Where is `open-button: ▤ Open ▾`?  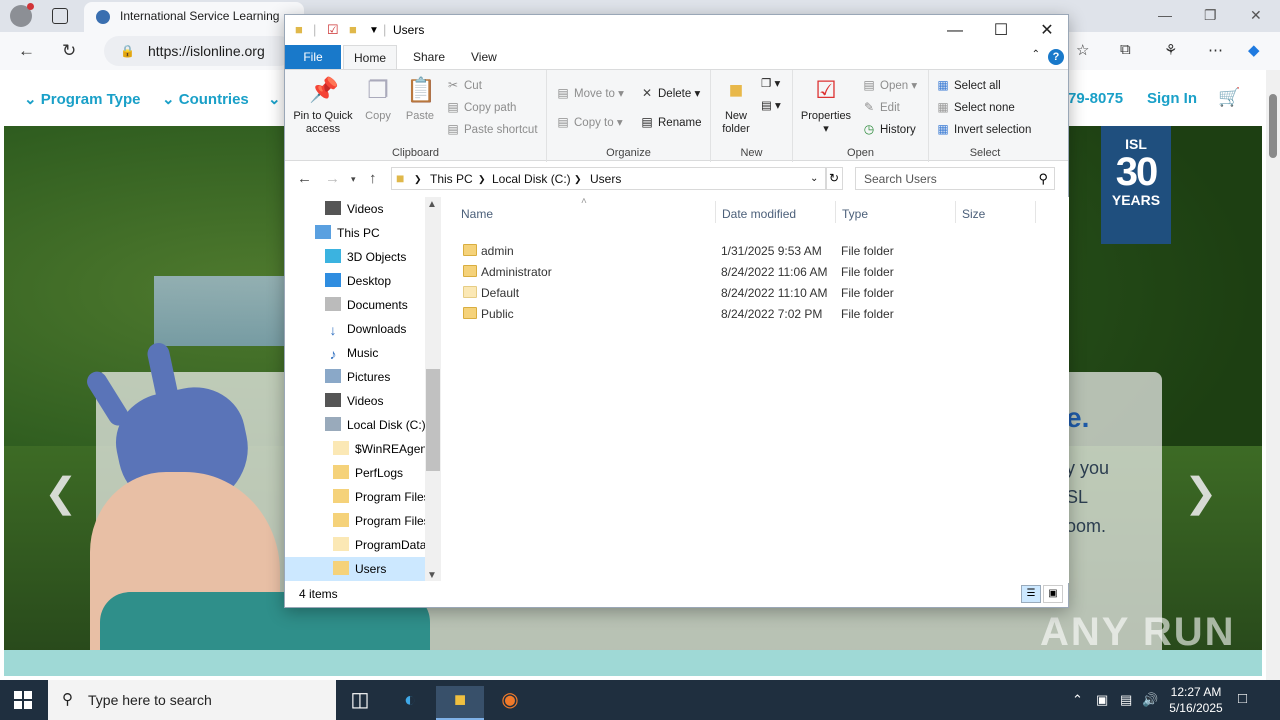 open-button: ▤ Open ▾ is located at coordinates (889, 85).